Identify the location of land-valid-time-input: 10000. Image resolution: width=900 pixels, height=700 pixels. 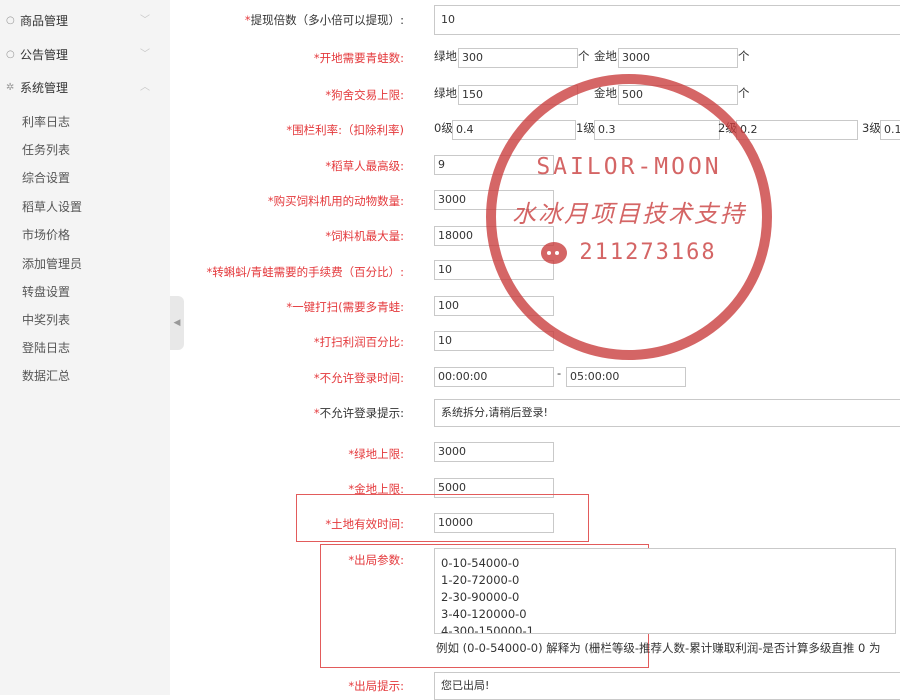
(494, 523).